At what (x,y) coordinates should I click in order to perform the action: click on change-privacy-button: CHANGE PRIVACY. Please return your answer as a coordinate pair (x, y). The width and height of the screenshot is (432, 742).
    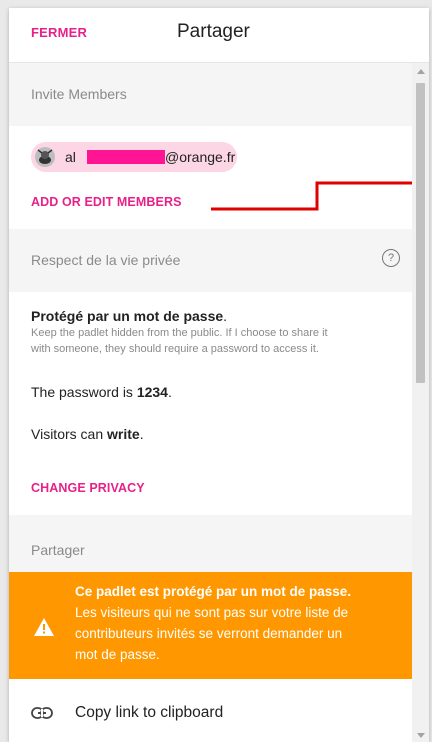
    Looking at the image, I should click on (88, 488).